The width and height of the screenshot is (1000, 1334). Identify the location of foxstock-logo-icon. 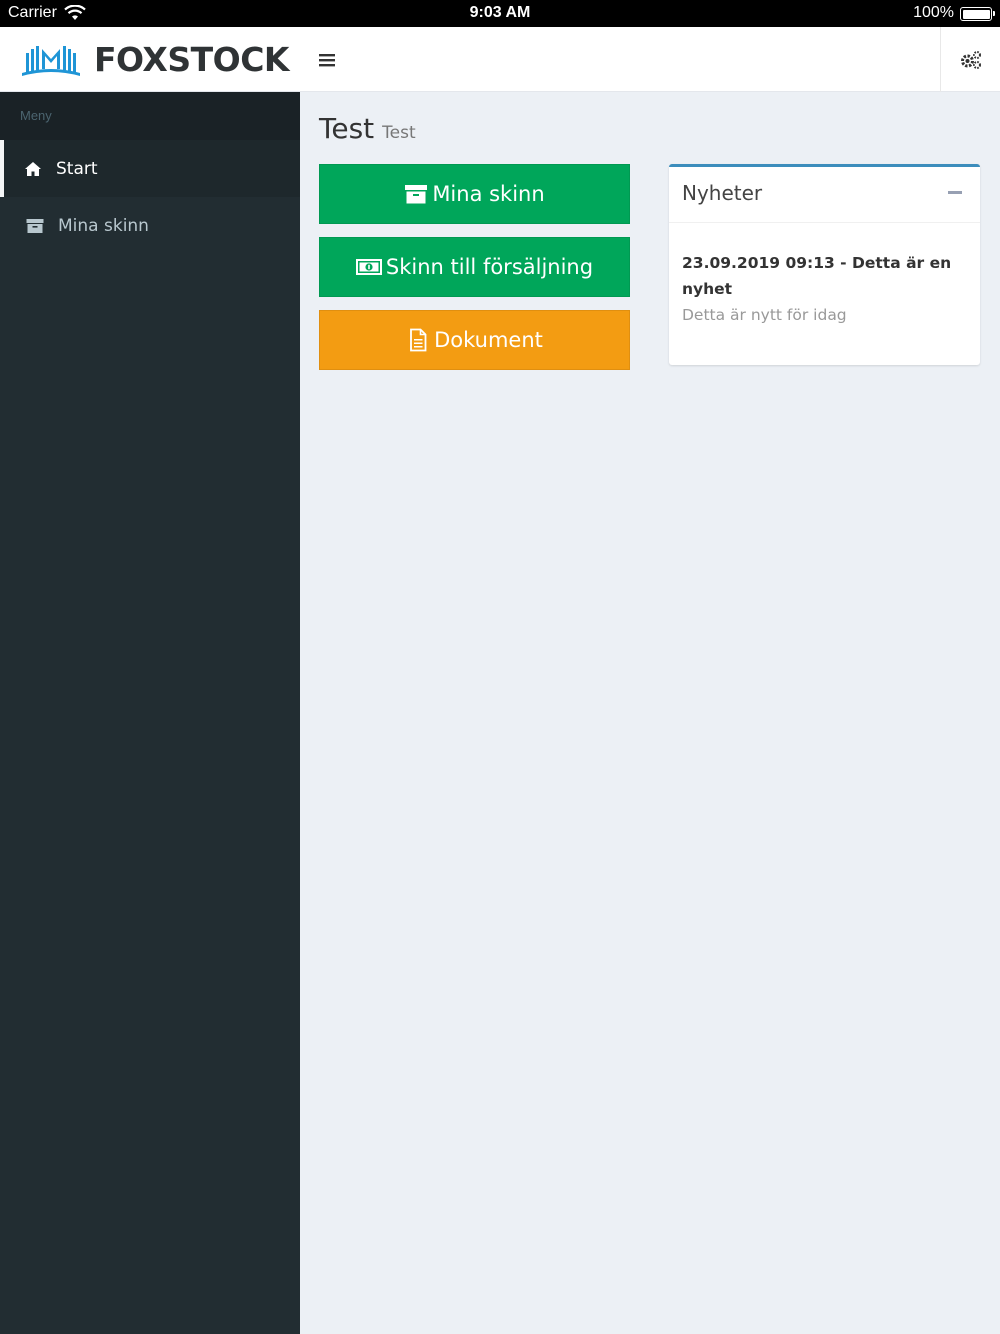
(51, 60).